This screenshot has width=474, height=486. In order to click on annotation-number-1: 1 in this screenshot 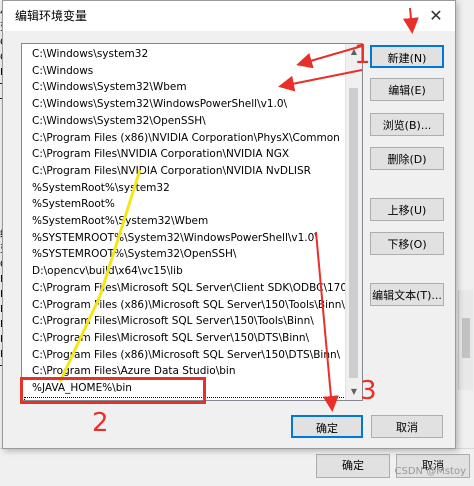, I will do `click(362, 55)`.